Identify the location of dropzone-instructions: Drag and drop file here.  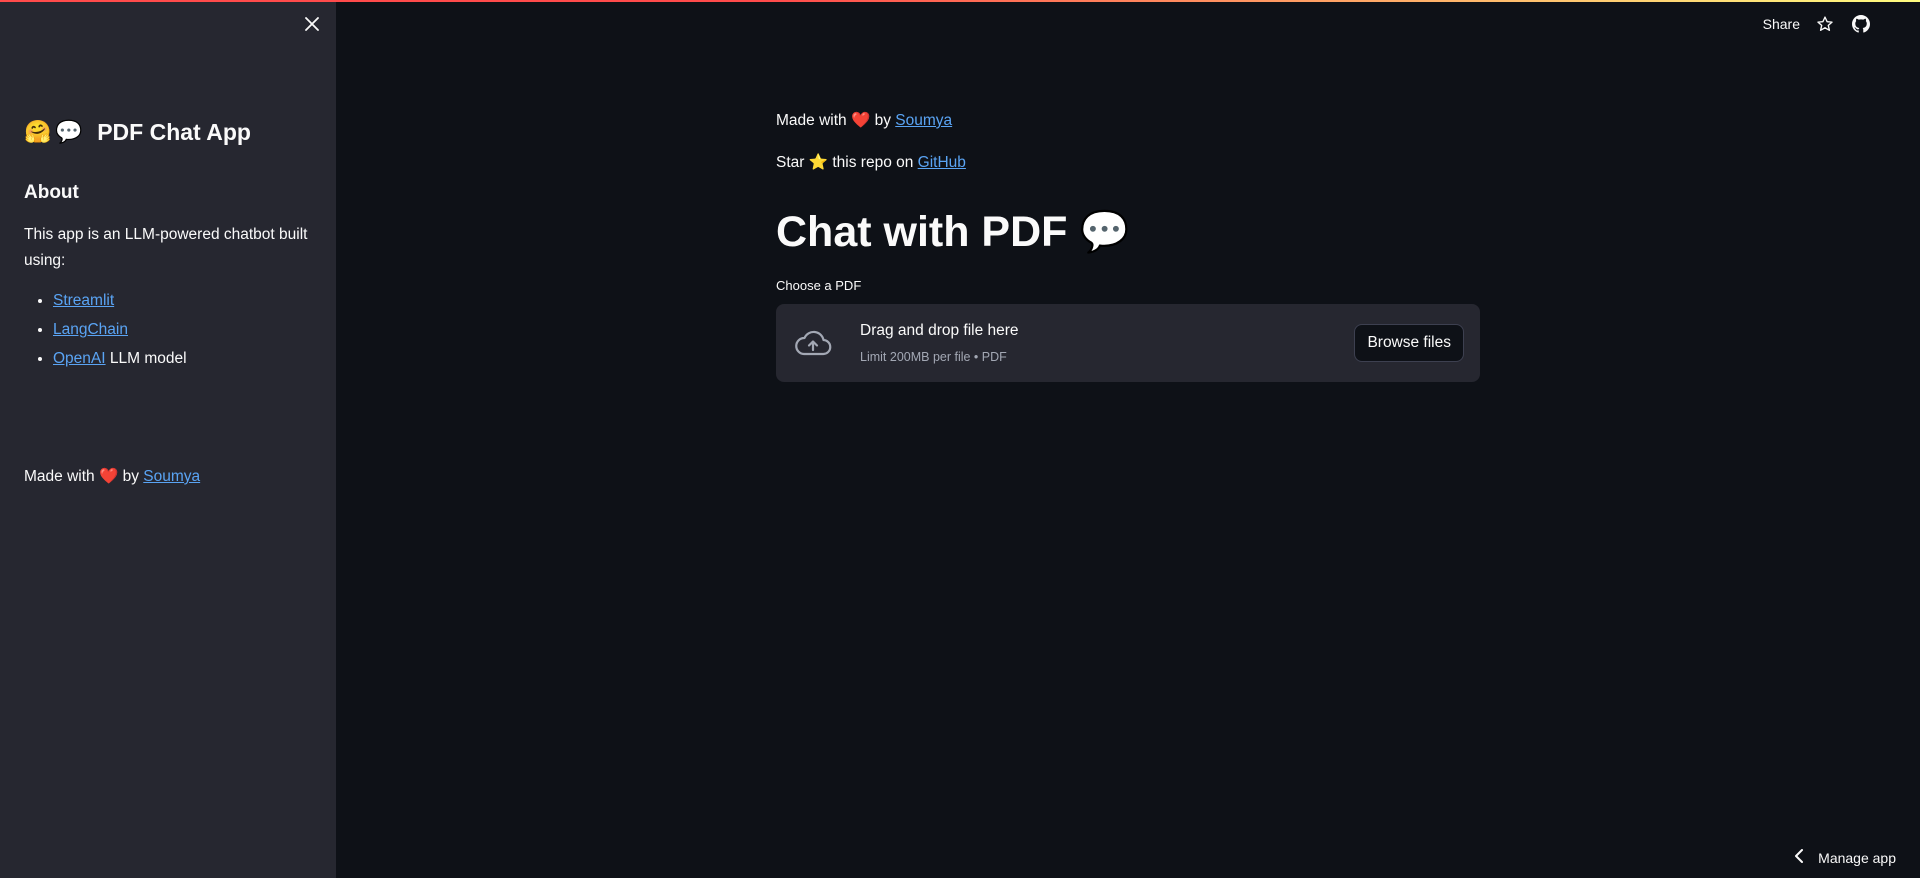
(939, 330).